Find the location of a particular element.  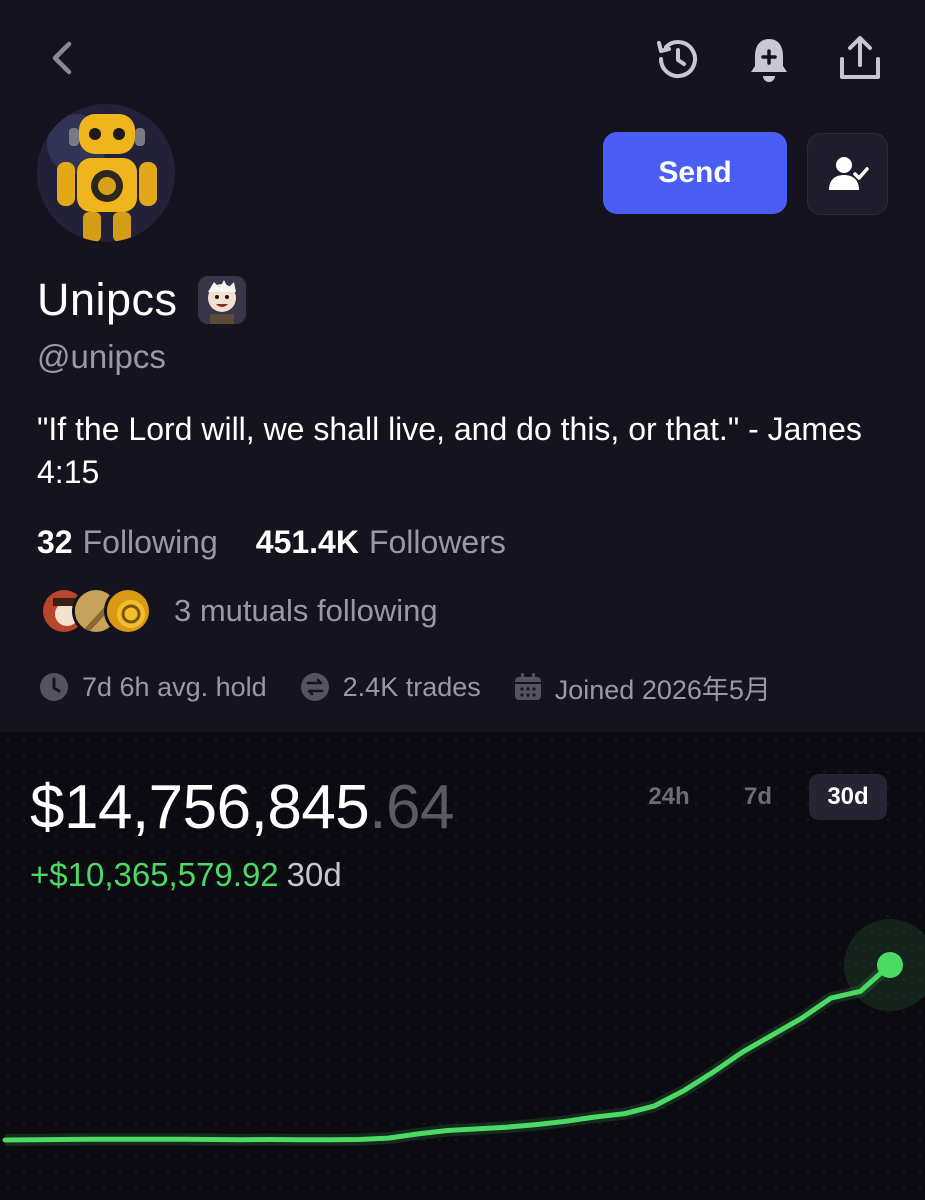

history-button is located at coordinates (677, 59).